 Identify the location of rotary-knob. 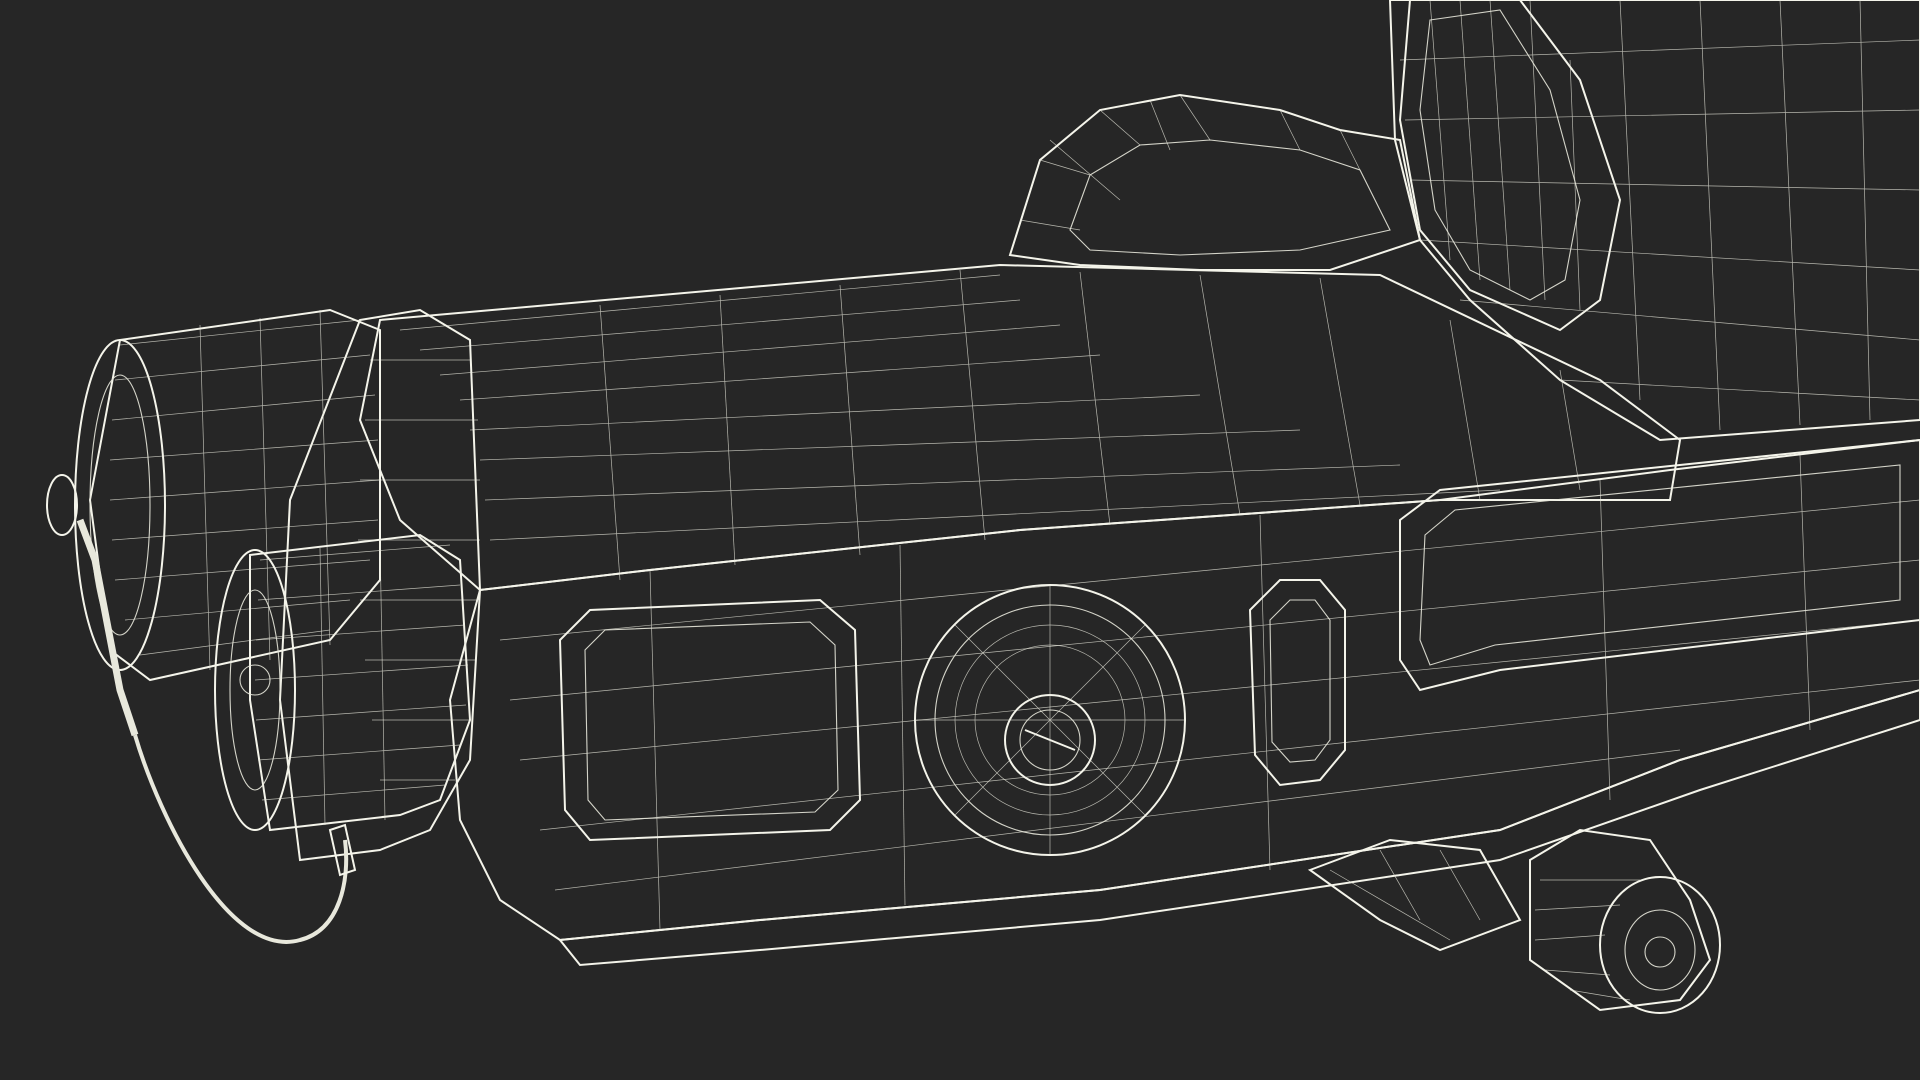
(1050, 720).